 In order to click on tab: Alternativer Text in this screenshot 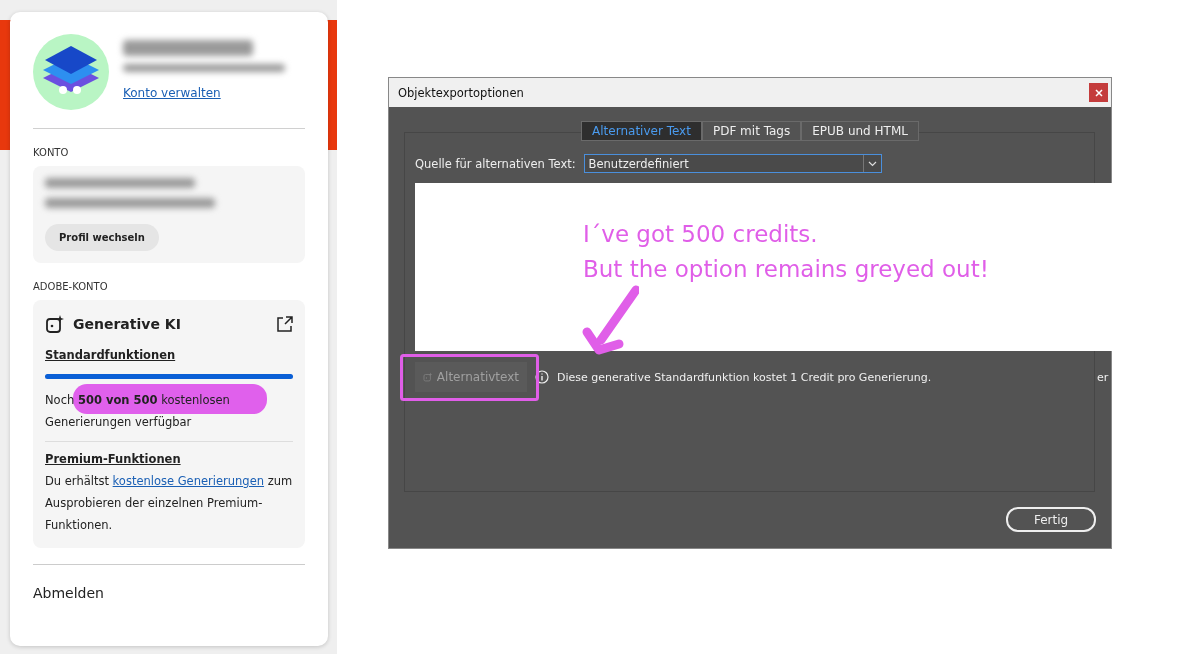, I will do `click(641, 131)`.